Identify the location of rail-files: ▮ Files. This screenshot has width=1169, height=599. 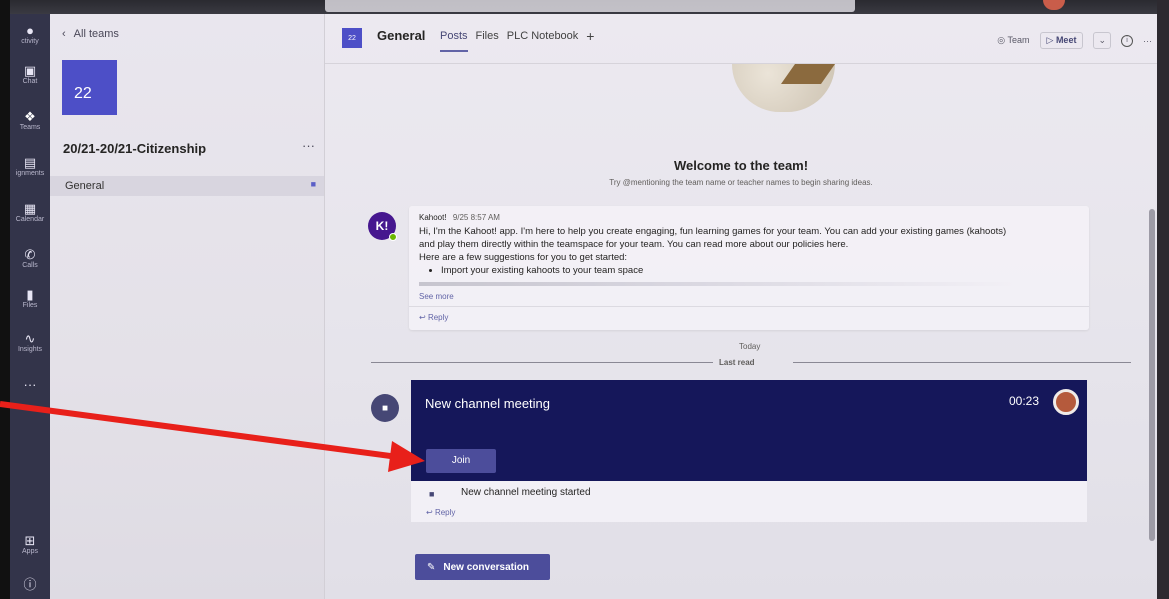
(30, 298).